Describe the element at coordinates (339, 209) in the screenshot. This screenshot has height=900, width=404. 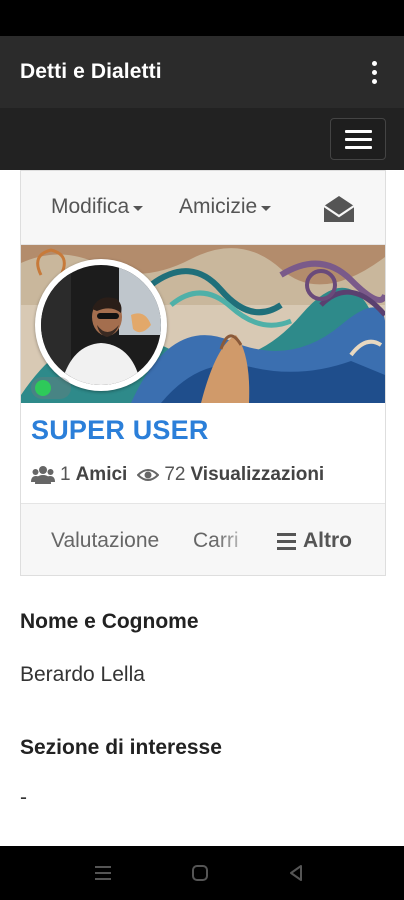
I see `envelope-open-icon` at that location.